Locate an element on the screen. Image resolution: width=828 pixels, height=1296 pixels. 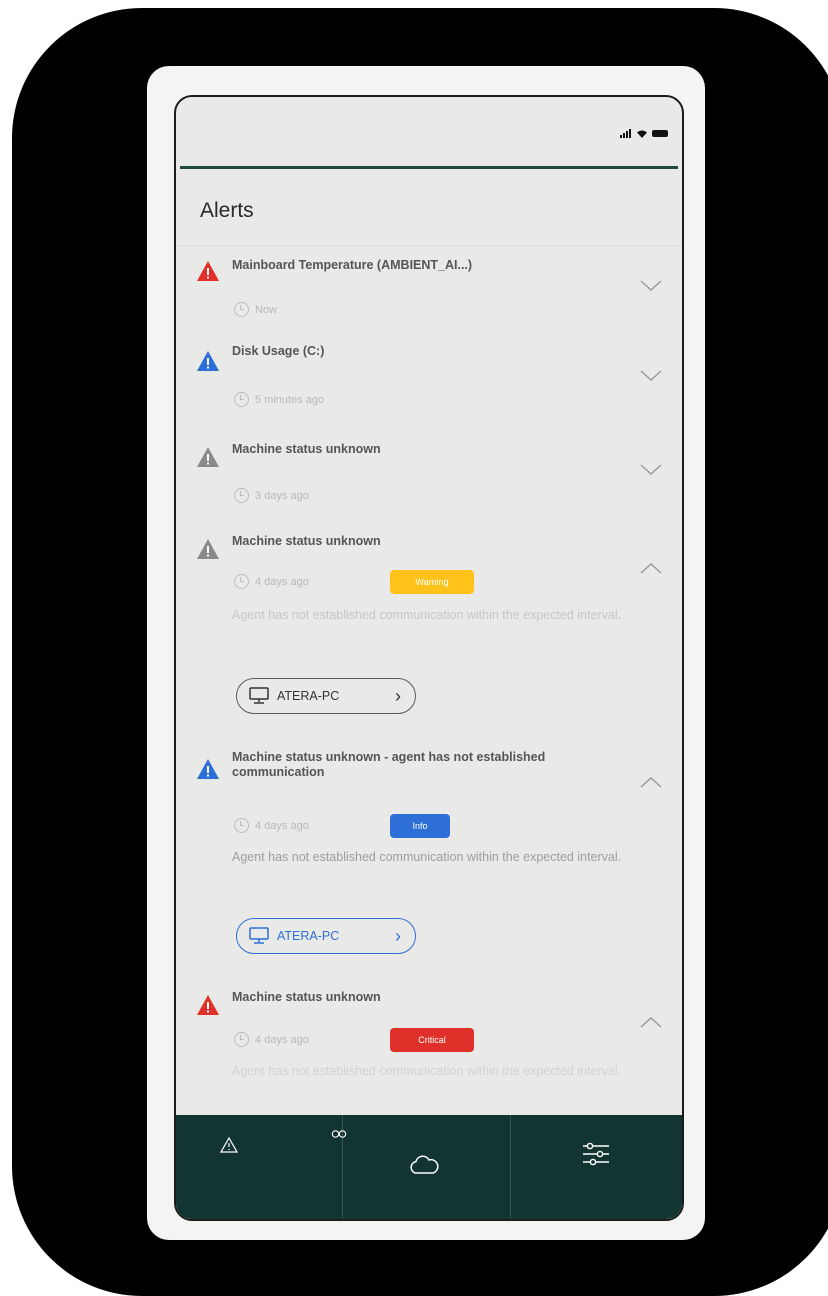
alert-title: Disk Usage (C:) is located at coordinates (278, 351).